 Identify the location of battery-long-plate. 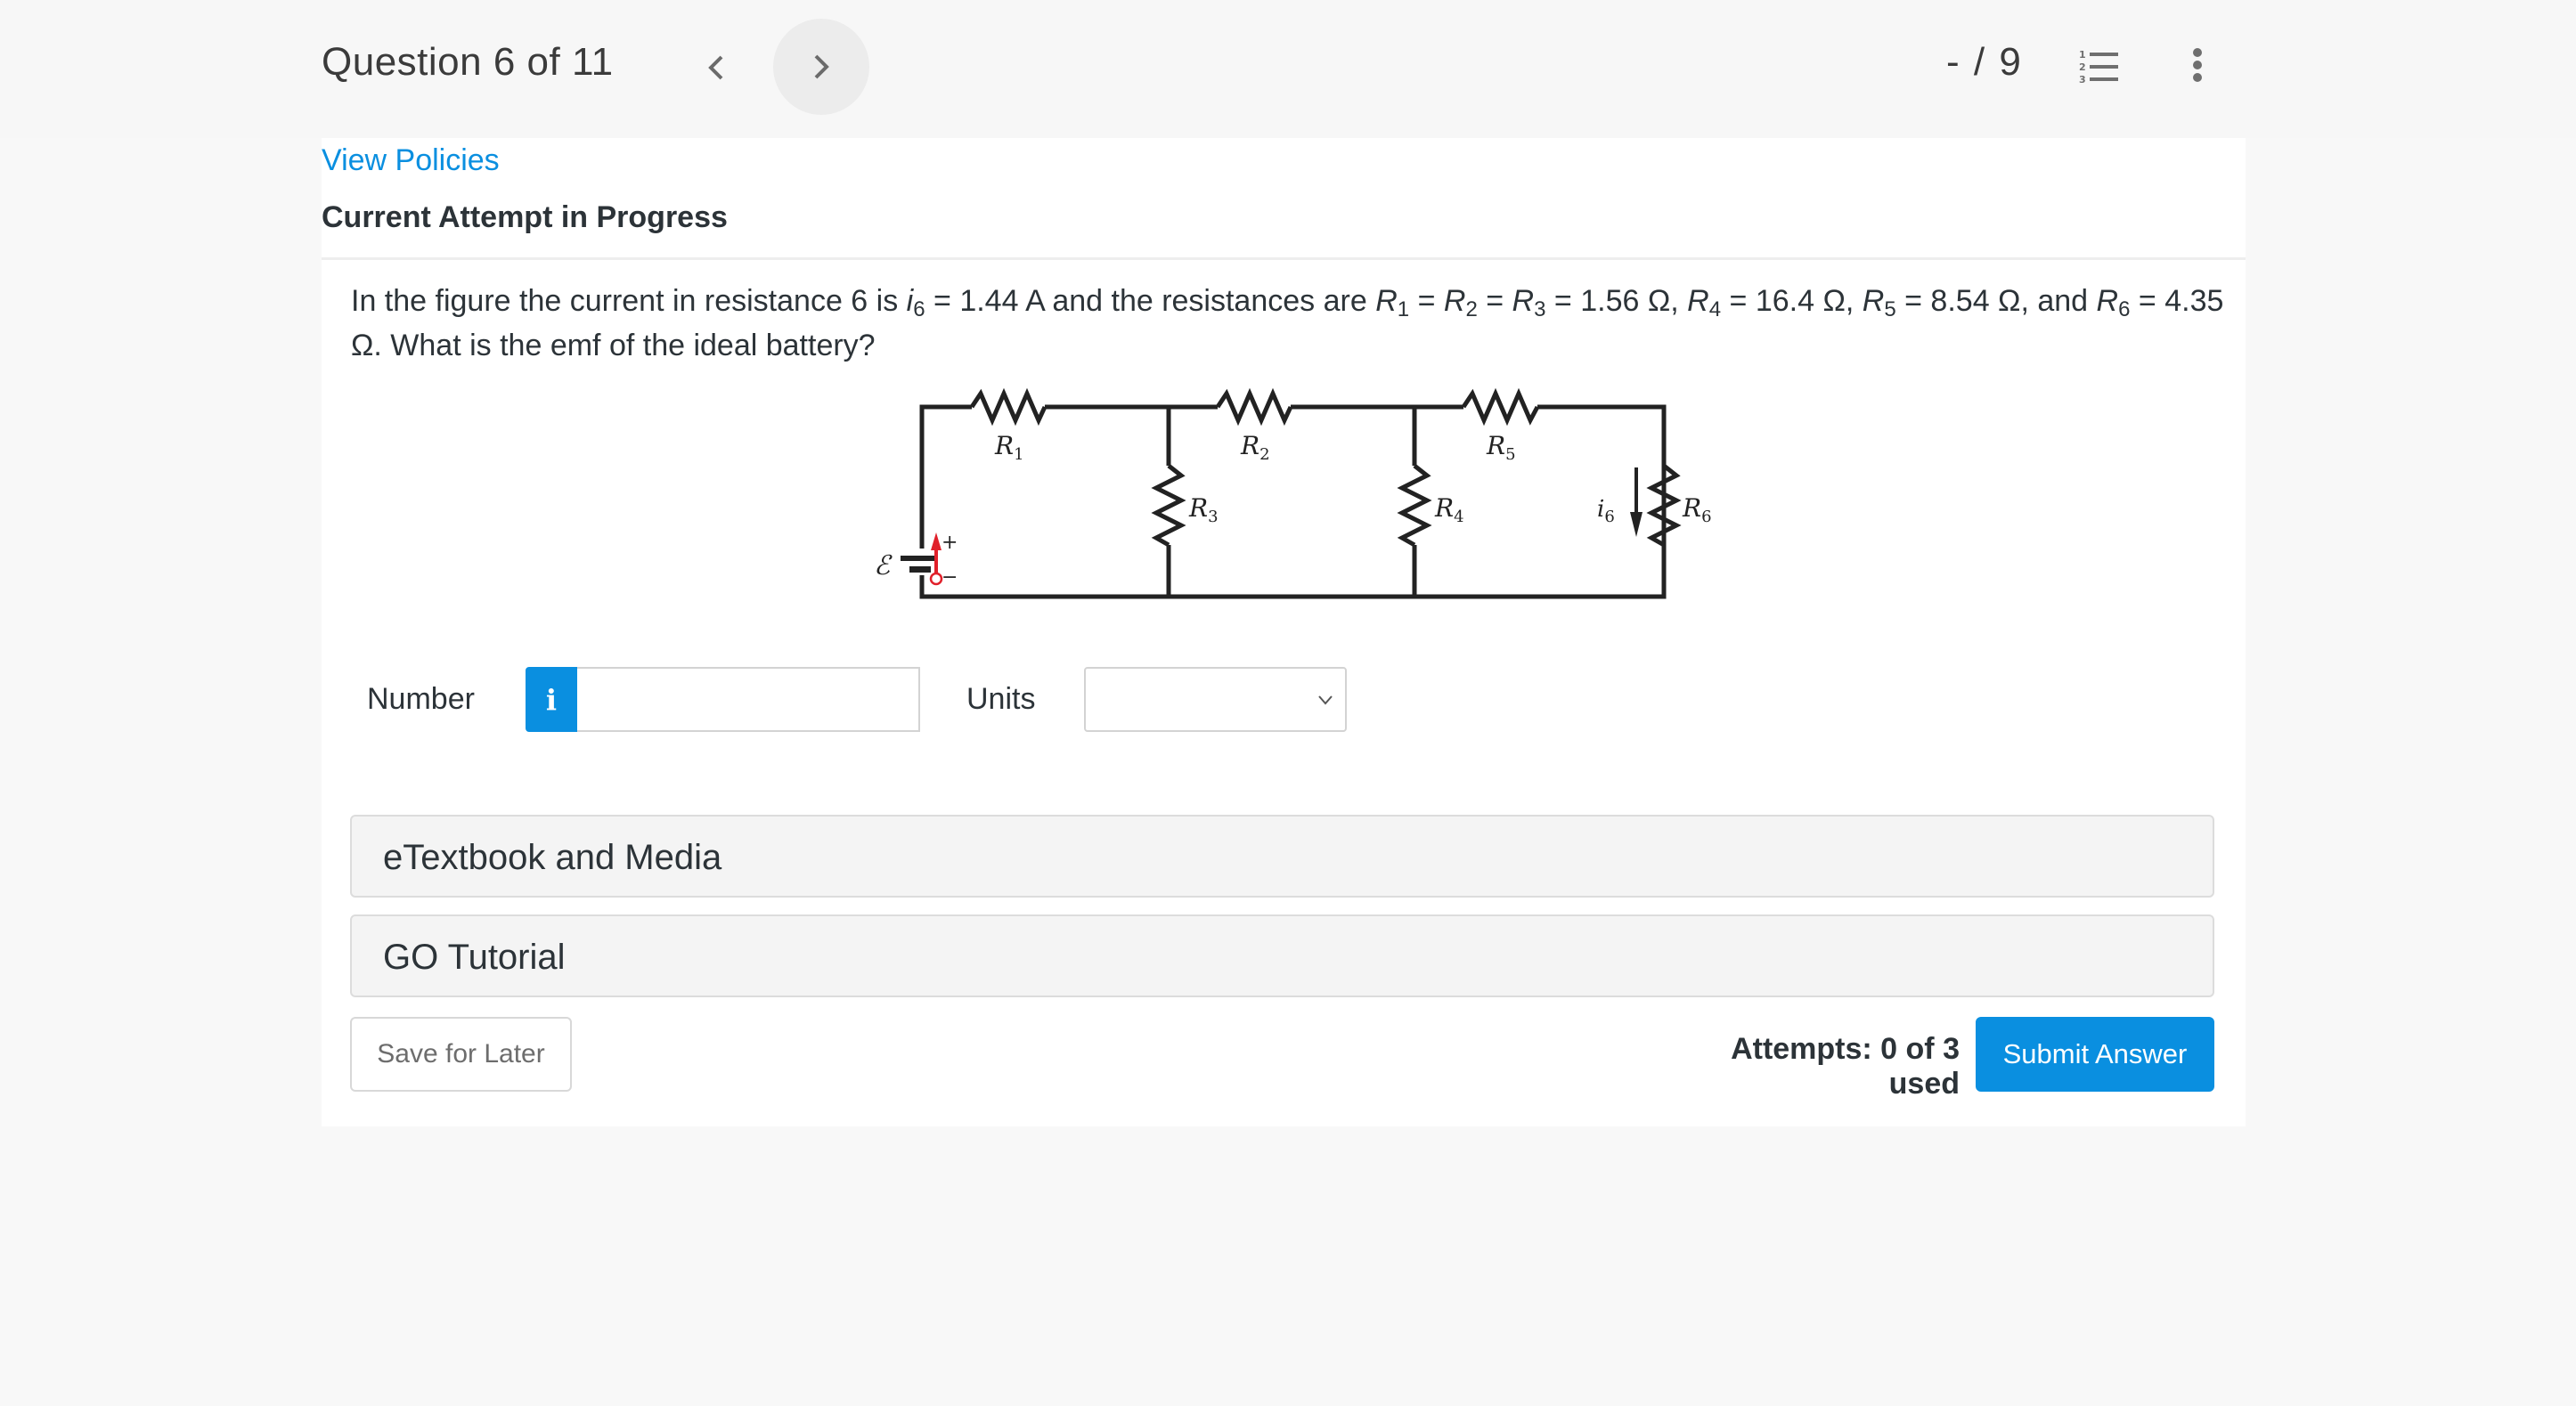
(920, 558).